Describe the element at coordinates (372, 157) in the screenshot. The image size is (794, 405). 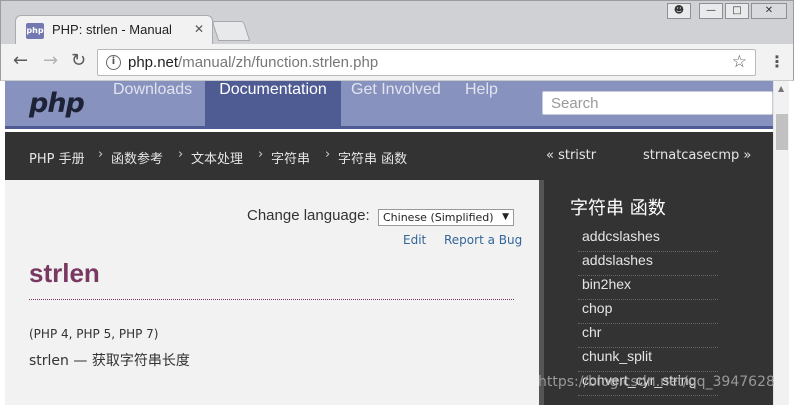
I see `breadcrumb-item-string-functions: 字符串 函数` at that location.